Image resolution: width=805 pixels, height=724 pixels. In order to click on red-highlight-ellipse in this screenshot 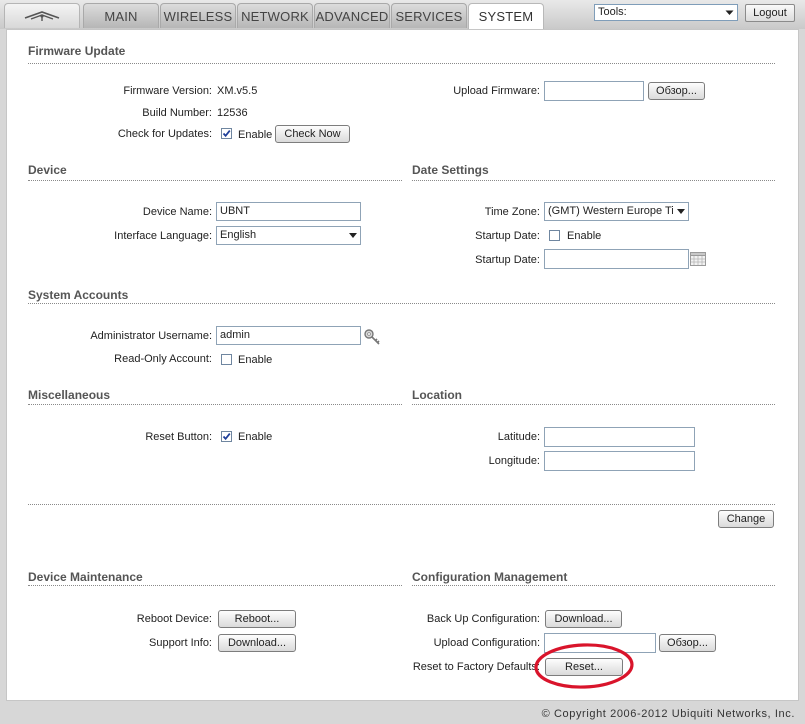, I will do `click(584, 666)`.